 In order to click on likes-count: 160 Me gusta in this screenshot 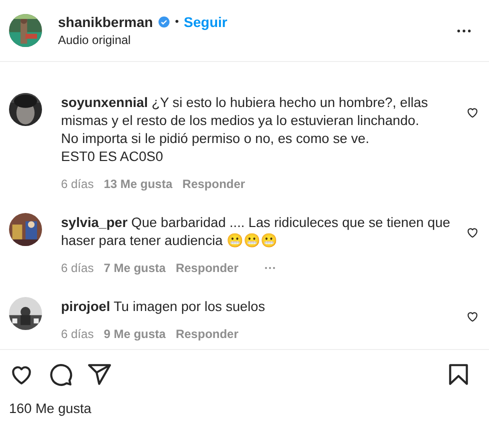, I will do `click(244, 401)`.